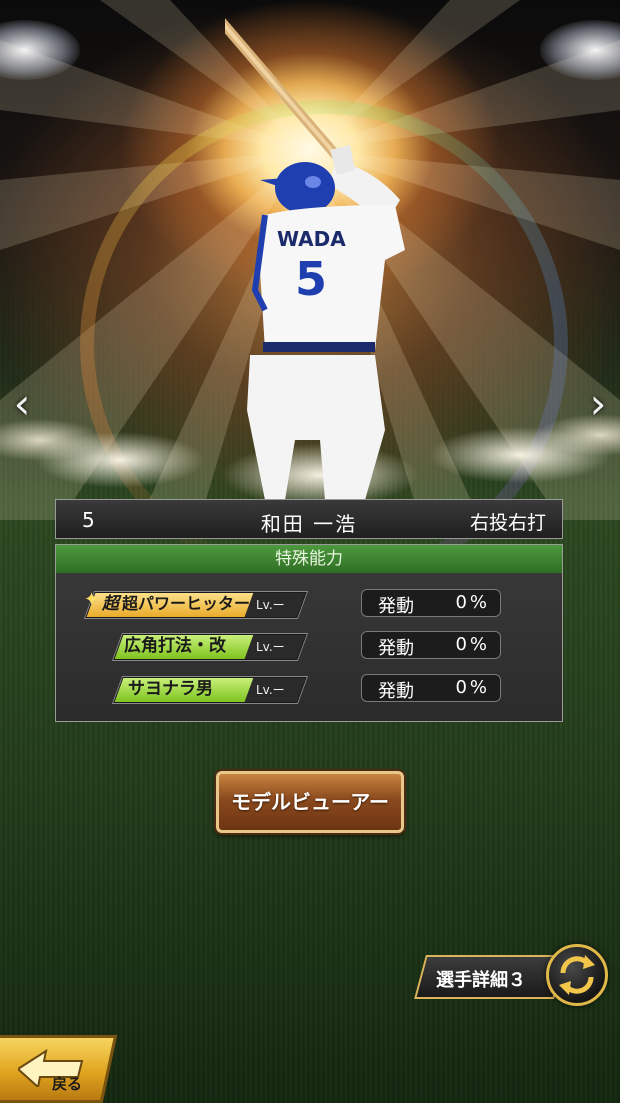 The height and width of the screenshot is (1103, 620). What do you see at coordinates (310, 689) in the screenshot?
I see `ability-row: サヨナラ男 Lv.ー 発動 0%` at bounding box center [310, 689].